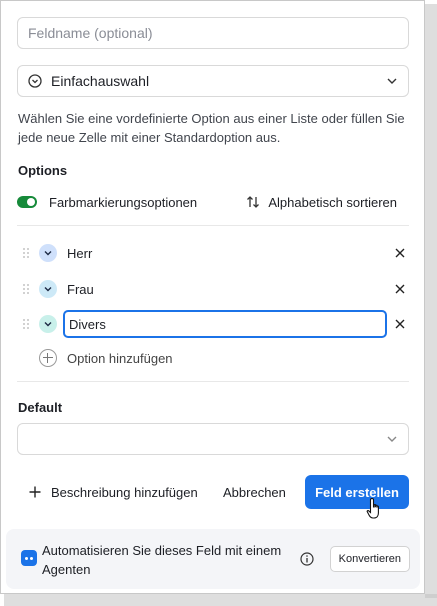 This screenshot has width=437, height=606. I want to click on plus-icon, so click(35, 492).